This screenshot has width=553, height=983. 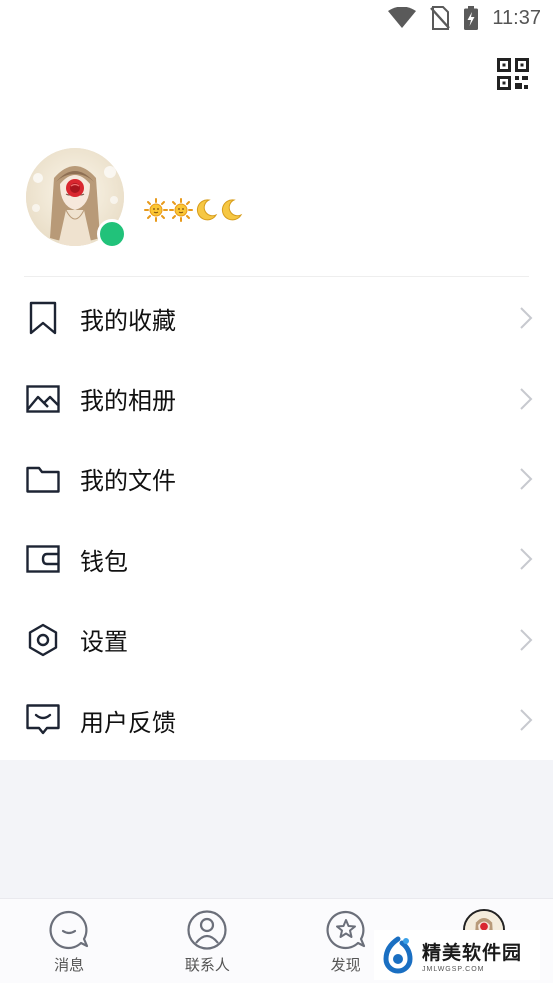 I want to click on divider, so click(x=276, y=276).